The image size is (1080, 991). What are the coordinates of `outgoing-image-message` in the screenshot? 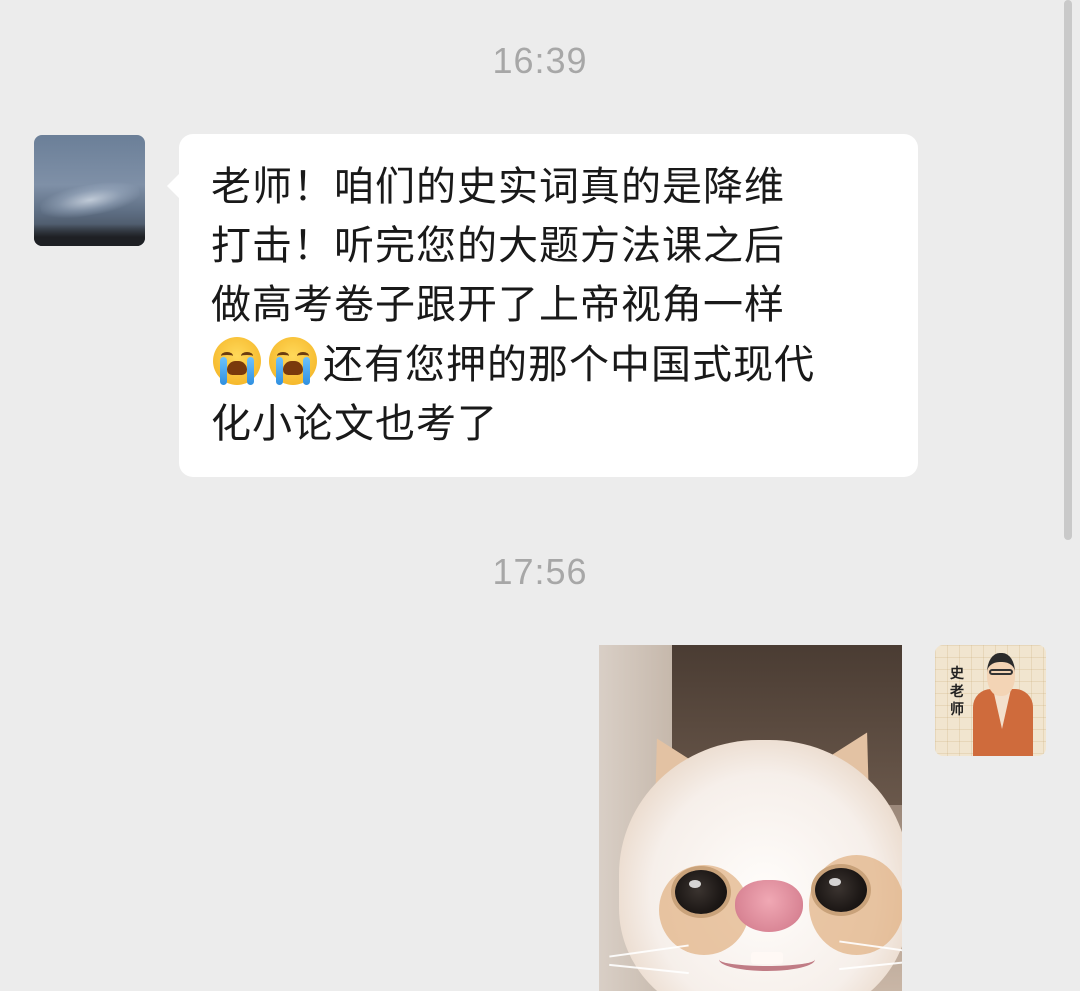 It's located at (750, 818).